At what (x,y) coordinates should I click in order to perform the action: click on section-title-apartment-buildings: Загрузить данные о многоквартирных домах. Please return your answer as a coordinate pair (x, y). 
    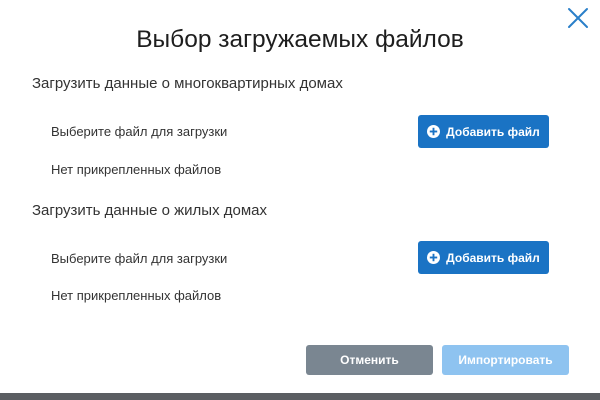
    Looking at the image, I should click on (187, 83).